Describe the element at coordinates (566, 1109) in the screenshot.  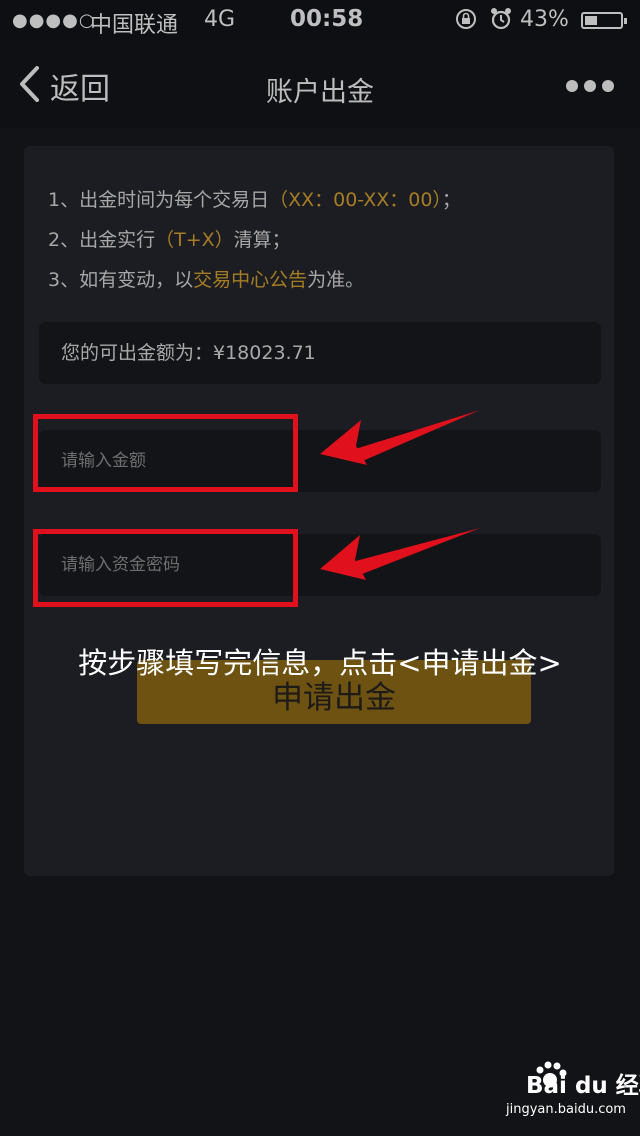
I see `watermark-url: jingyan.baidu.com` at that location.